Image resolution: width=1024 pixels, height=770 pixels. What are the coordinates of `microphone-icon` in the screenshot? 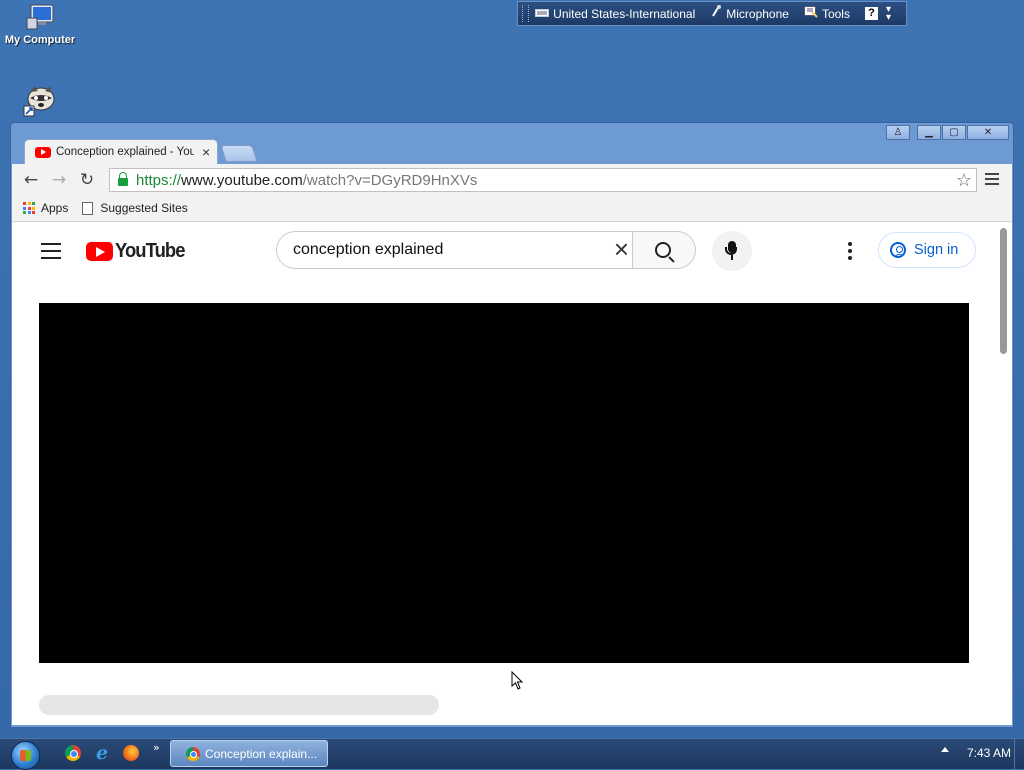 It's located at (716, 13).